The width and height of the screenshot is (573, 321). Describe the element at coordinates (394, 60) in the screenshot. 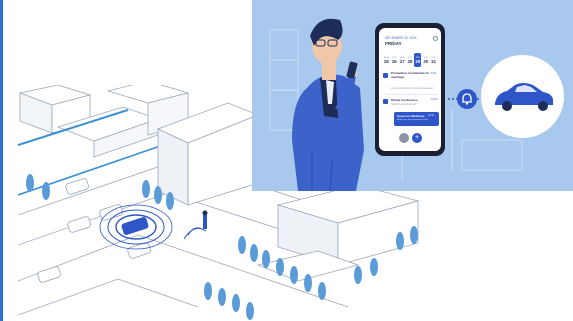

I see `day-tue: TUE 26` at that location.